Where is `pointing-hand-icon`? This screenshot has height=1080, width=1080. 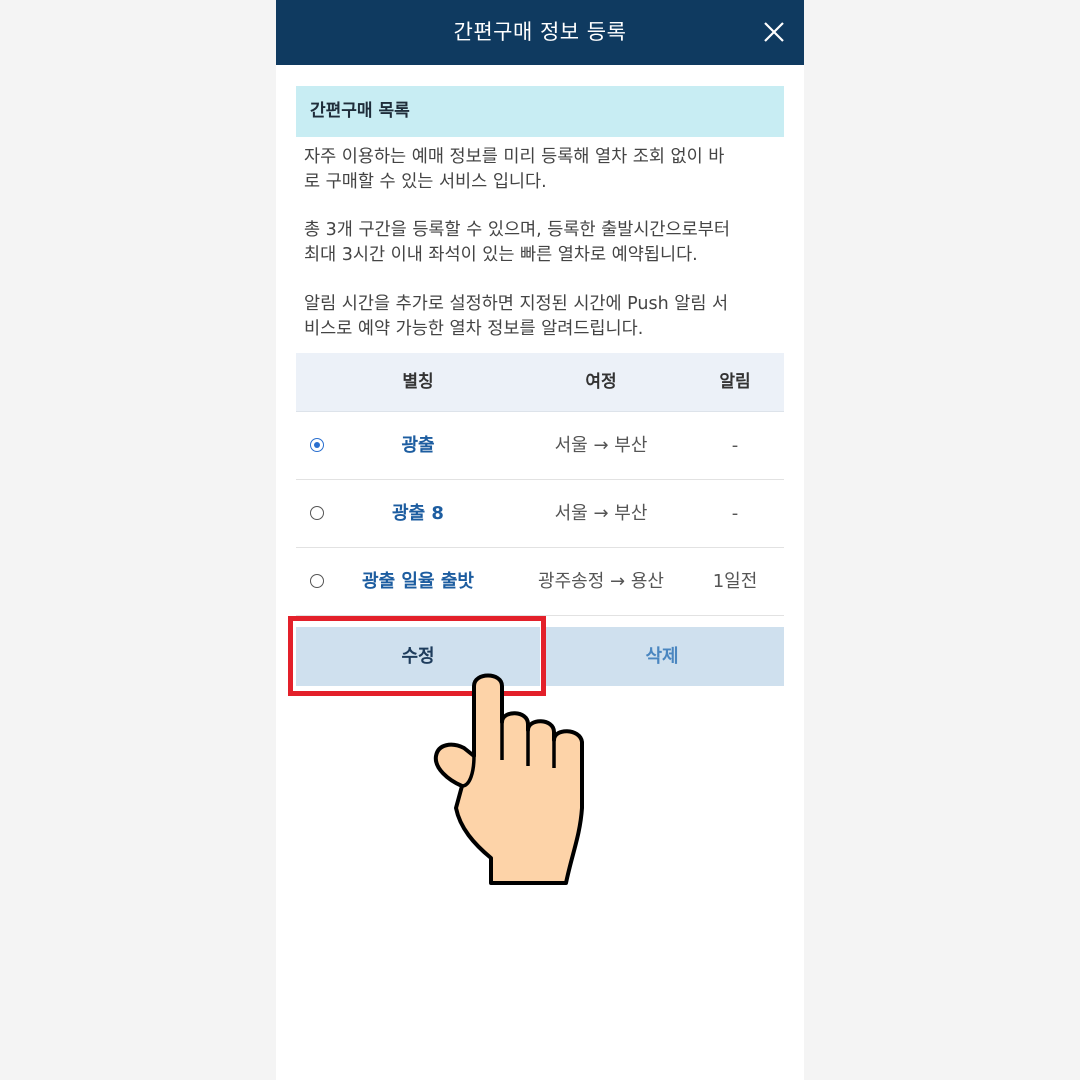 pointing-hand-icon is located at coordinates (508, 779).